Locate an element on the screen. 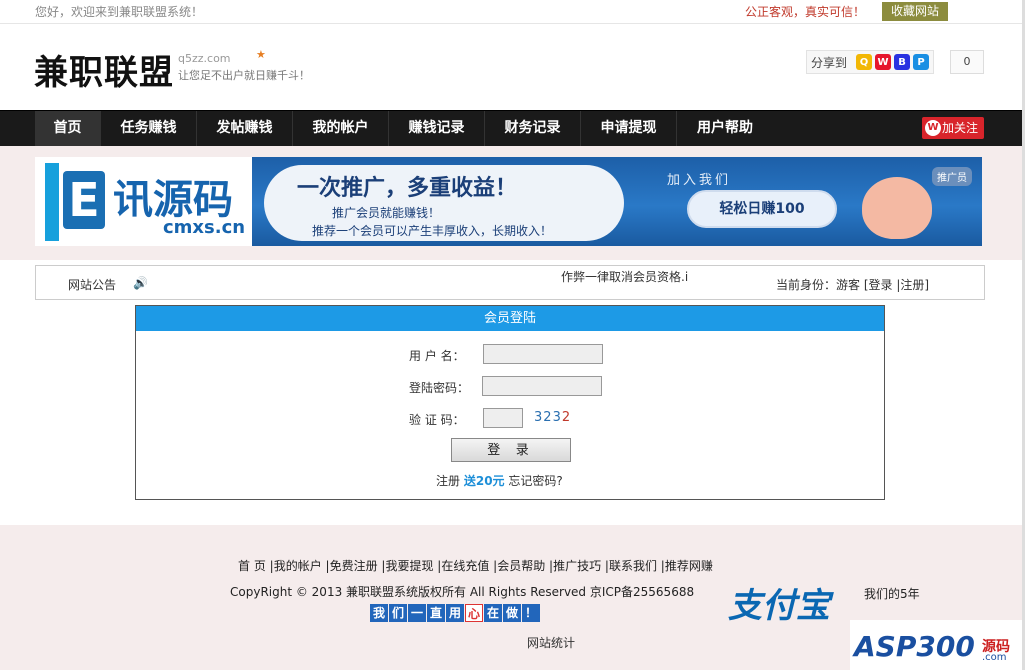  login-submit-button: 登 录 is located at coordinates (511, 450).